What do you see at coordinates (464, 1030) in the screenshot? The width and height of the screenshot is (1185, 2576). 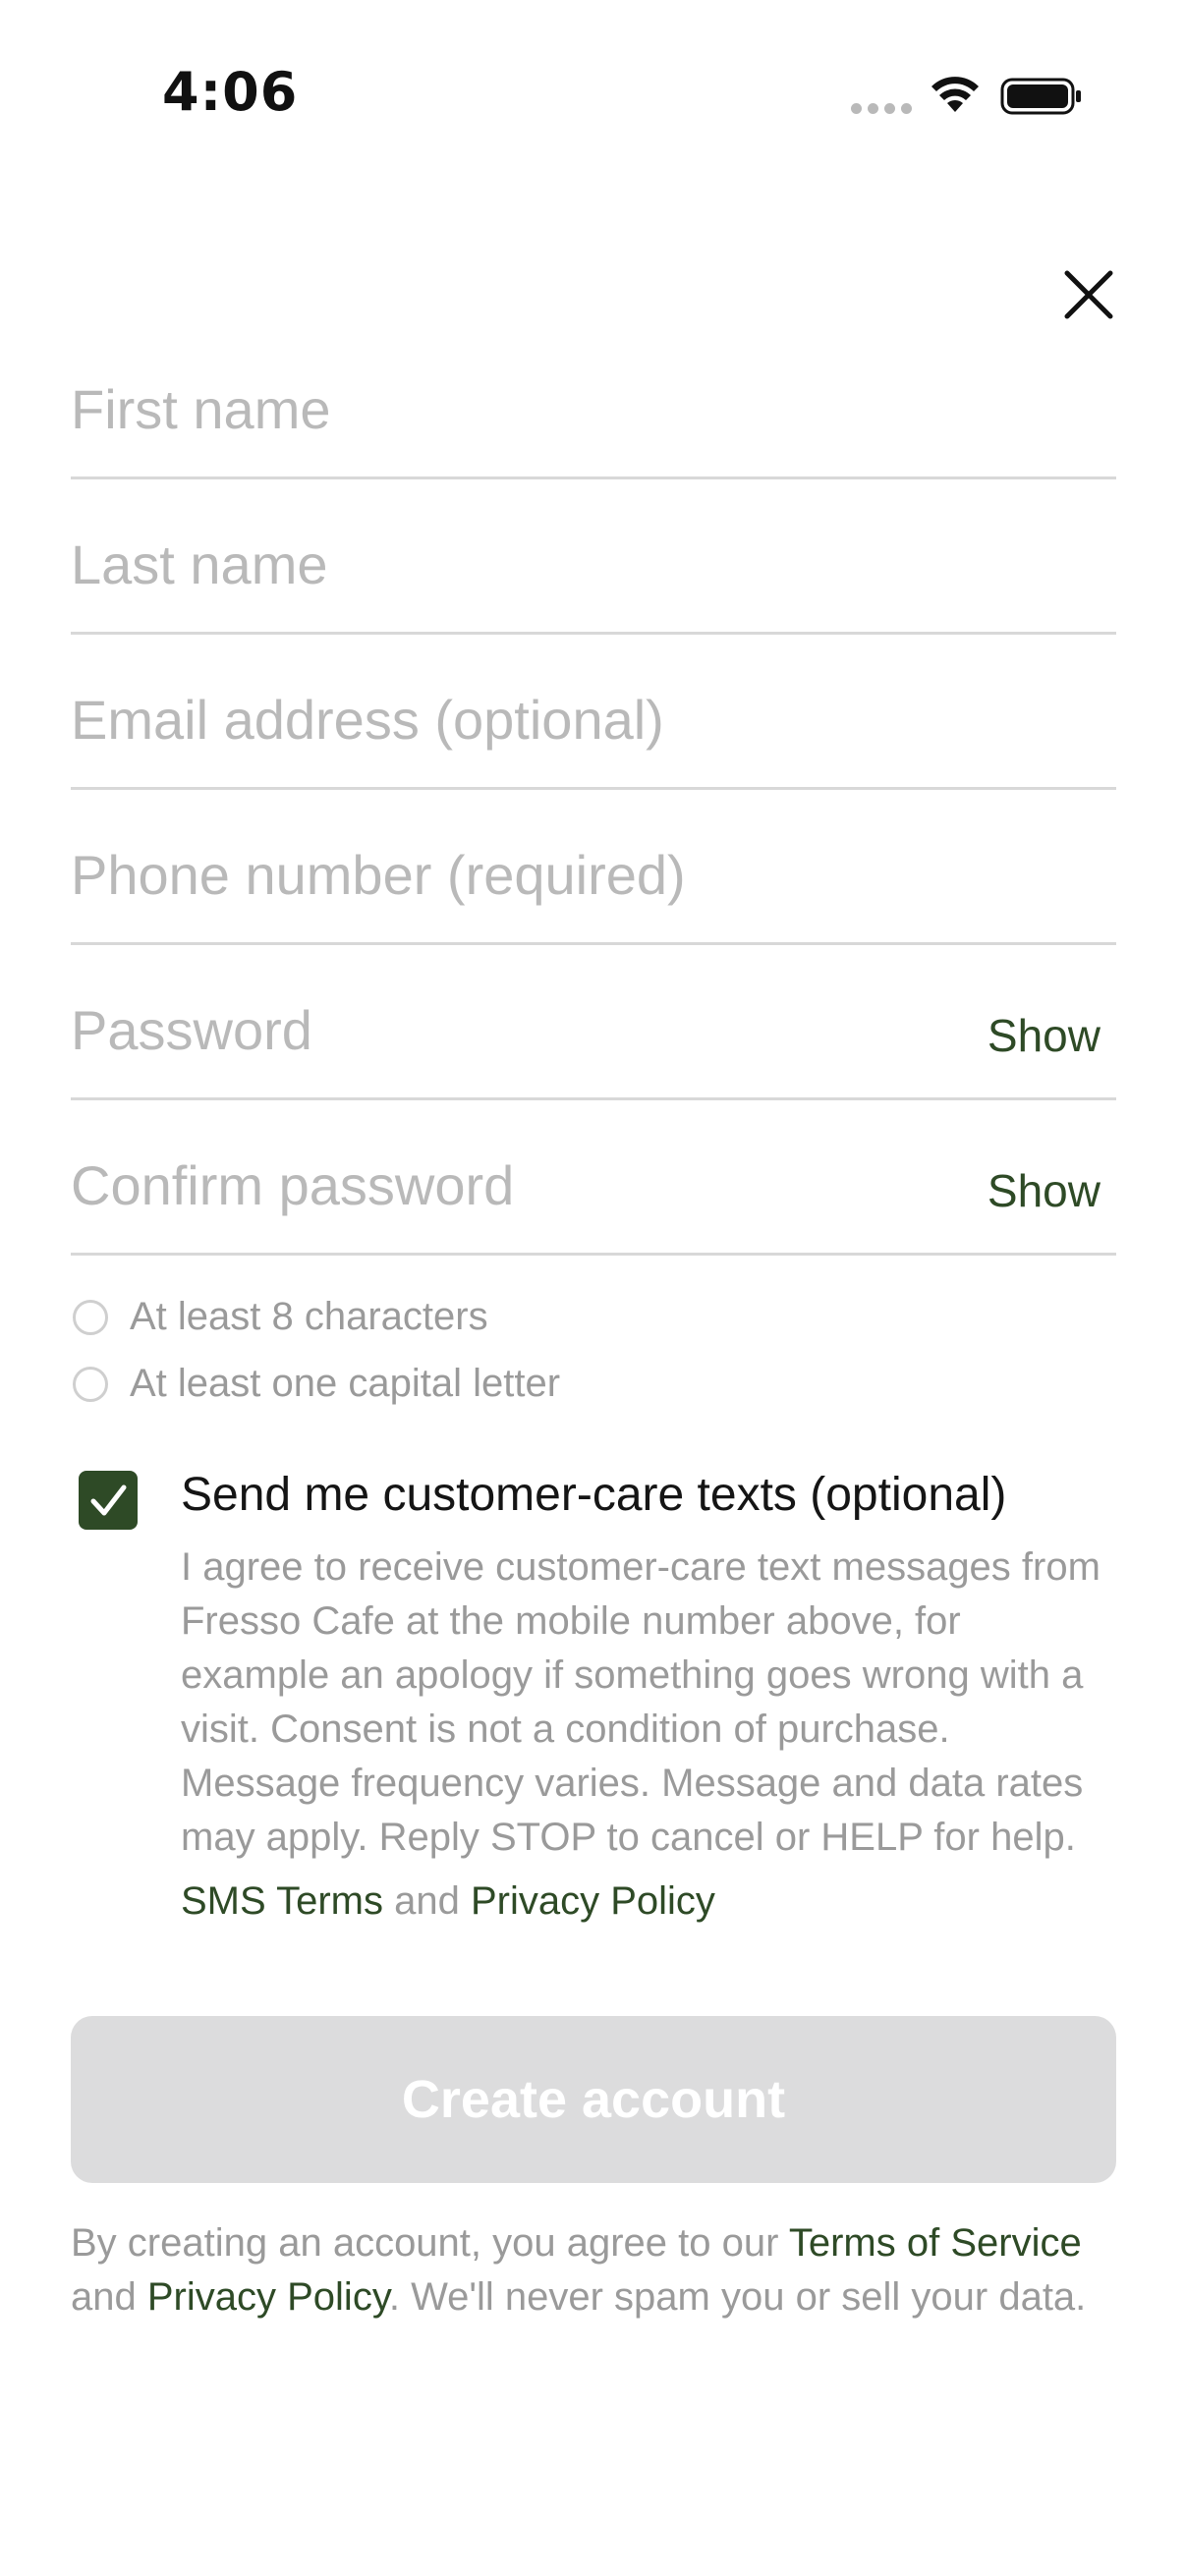 I see `password-input` at bounding box center [464, 1030].